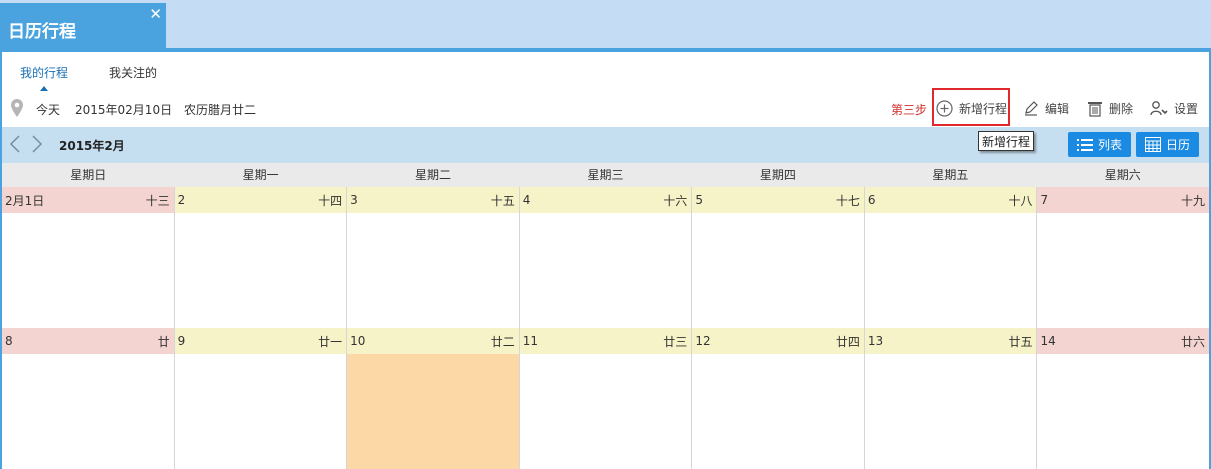 The height and width of the screenshot is (469, 1211). Describe the element at coordinates (42, 32) in the screenshot. I see `tab-title: 日历行程` at that location.